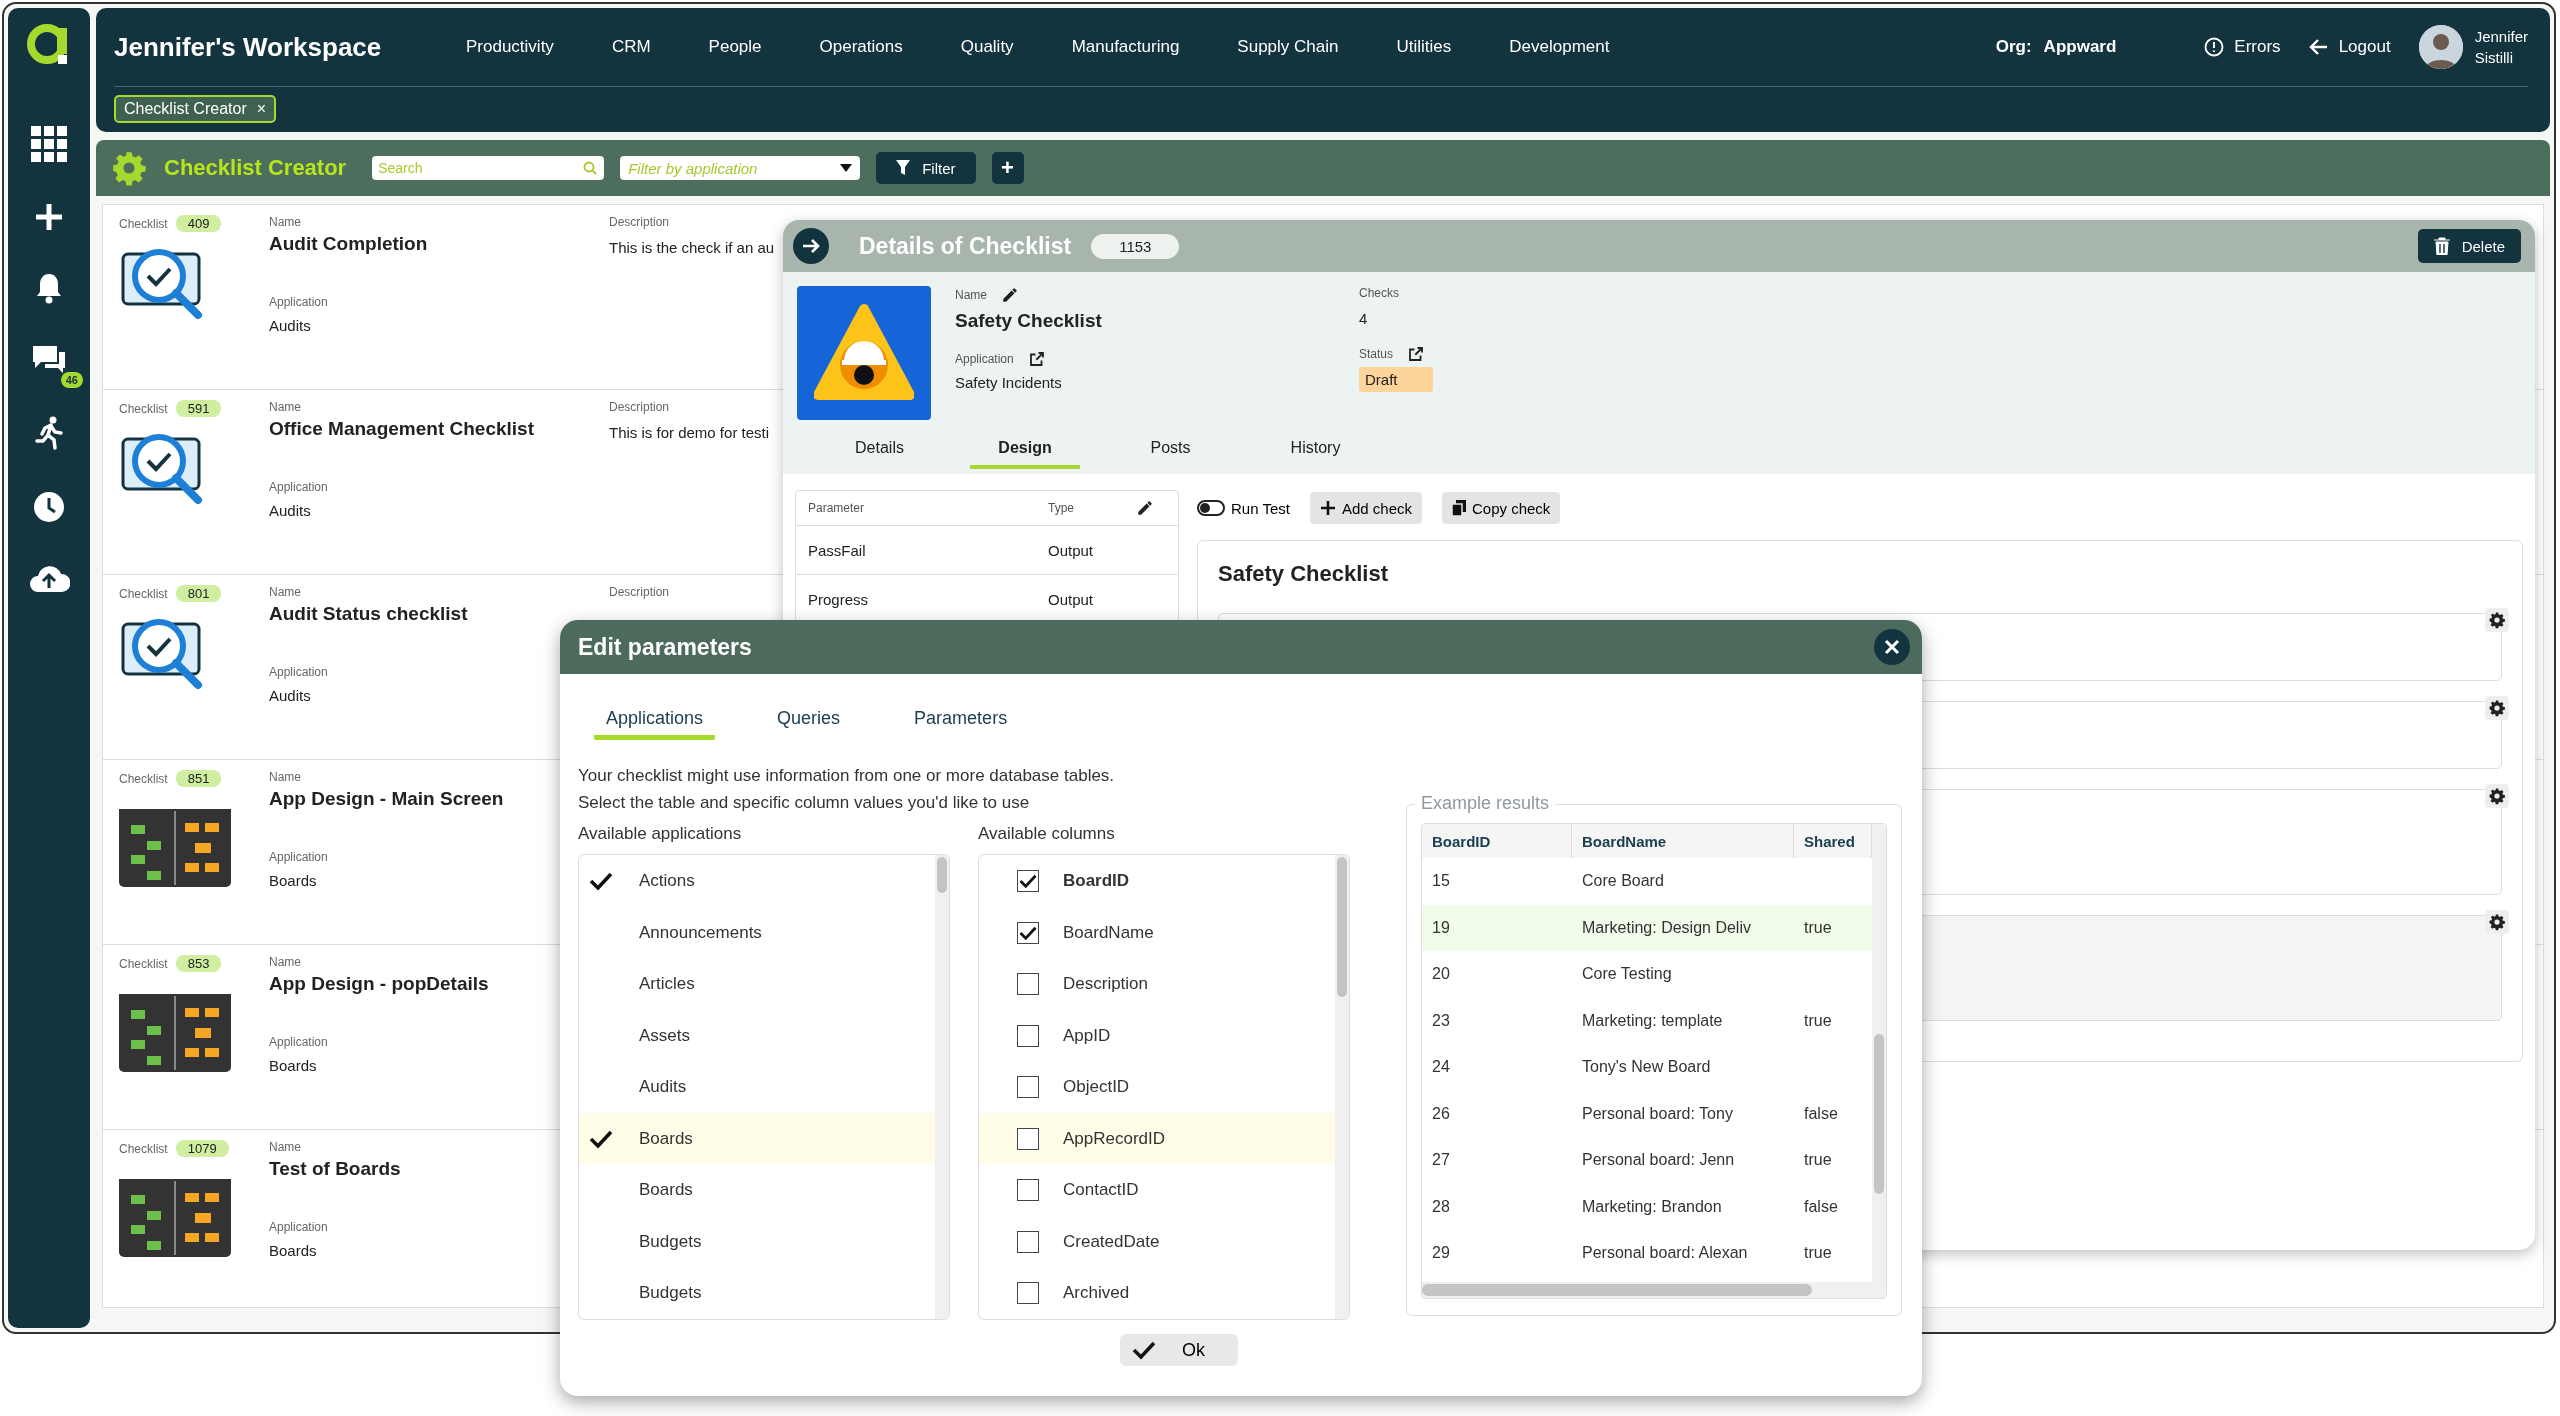 This screenshot has height=1416, width=2560. What do you see at coordinates (1683, 841) in the screenshot?
I see `column-header: BoardName` at bounding box center [1683, 841].